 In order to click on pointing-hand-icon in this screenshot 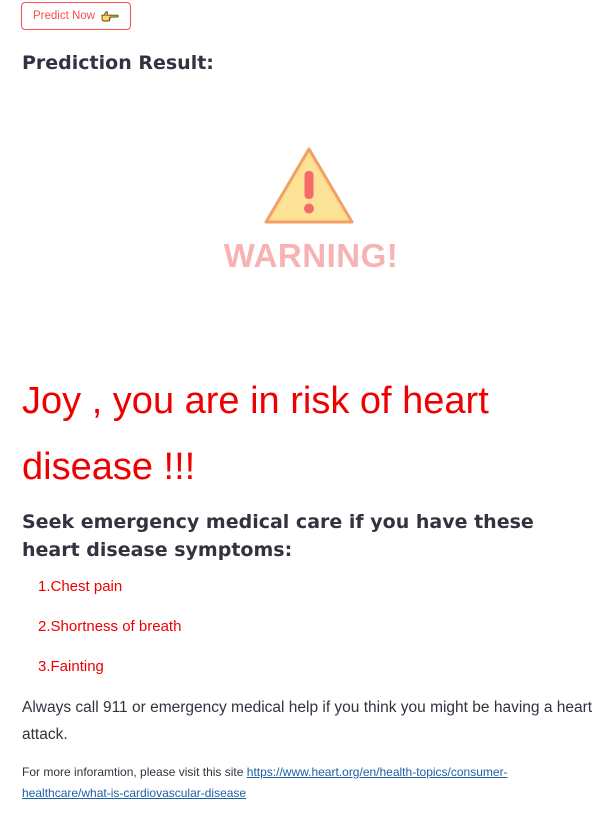, I will do `click(110, 16)`.